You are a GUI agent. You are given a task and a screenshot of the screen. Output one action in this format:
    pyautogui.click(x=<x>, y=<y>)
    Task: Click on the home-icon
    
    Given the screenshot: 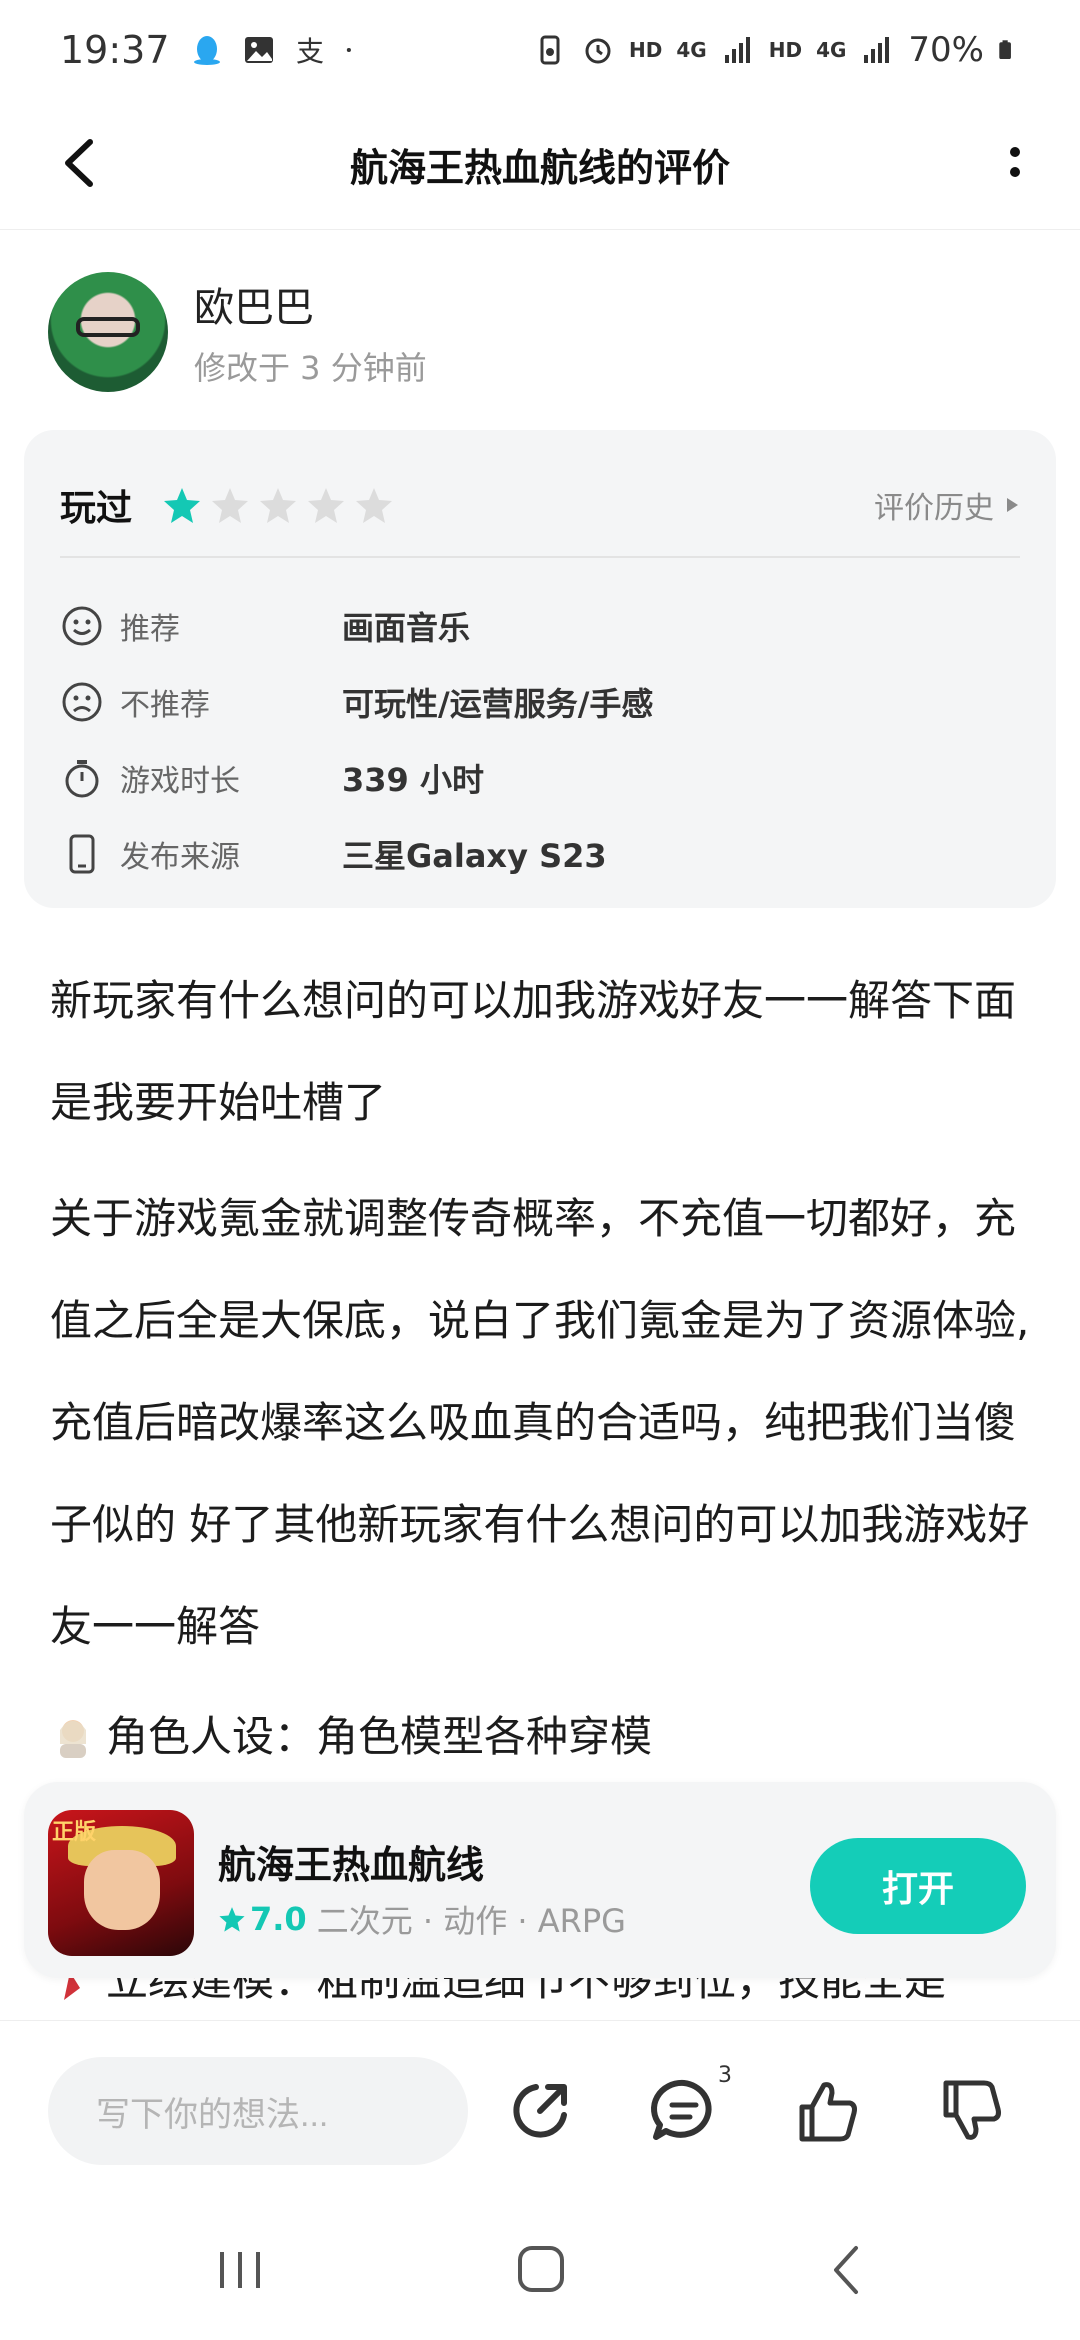 What is the action you would take?
    pyautogui.click(x=540, y=2270)
    